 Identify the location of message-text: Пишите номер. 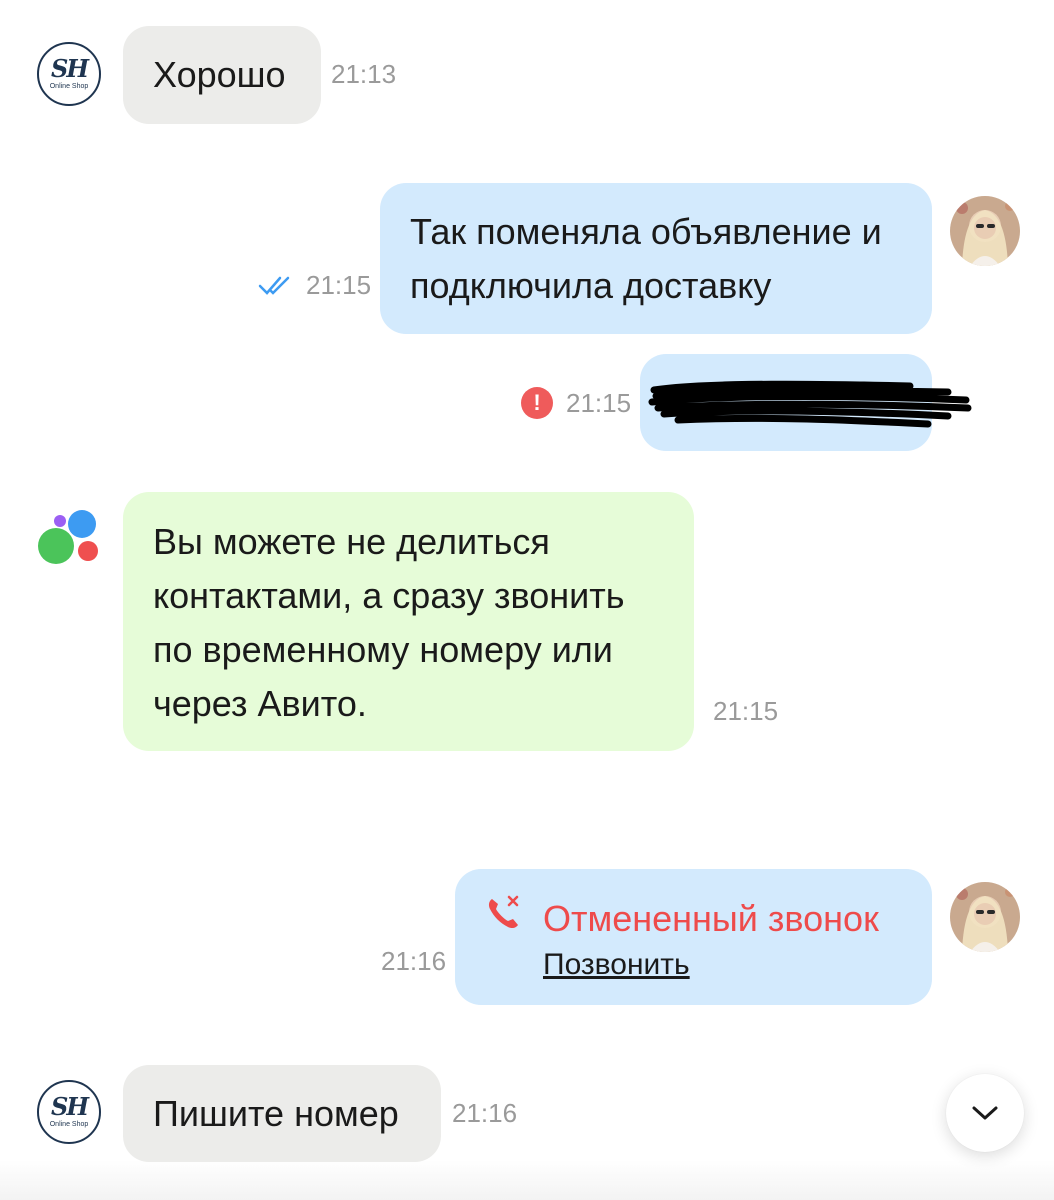
(276, 1113).